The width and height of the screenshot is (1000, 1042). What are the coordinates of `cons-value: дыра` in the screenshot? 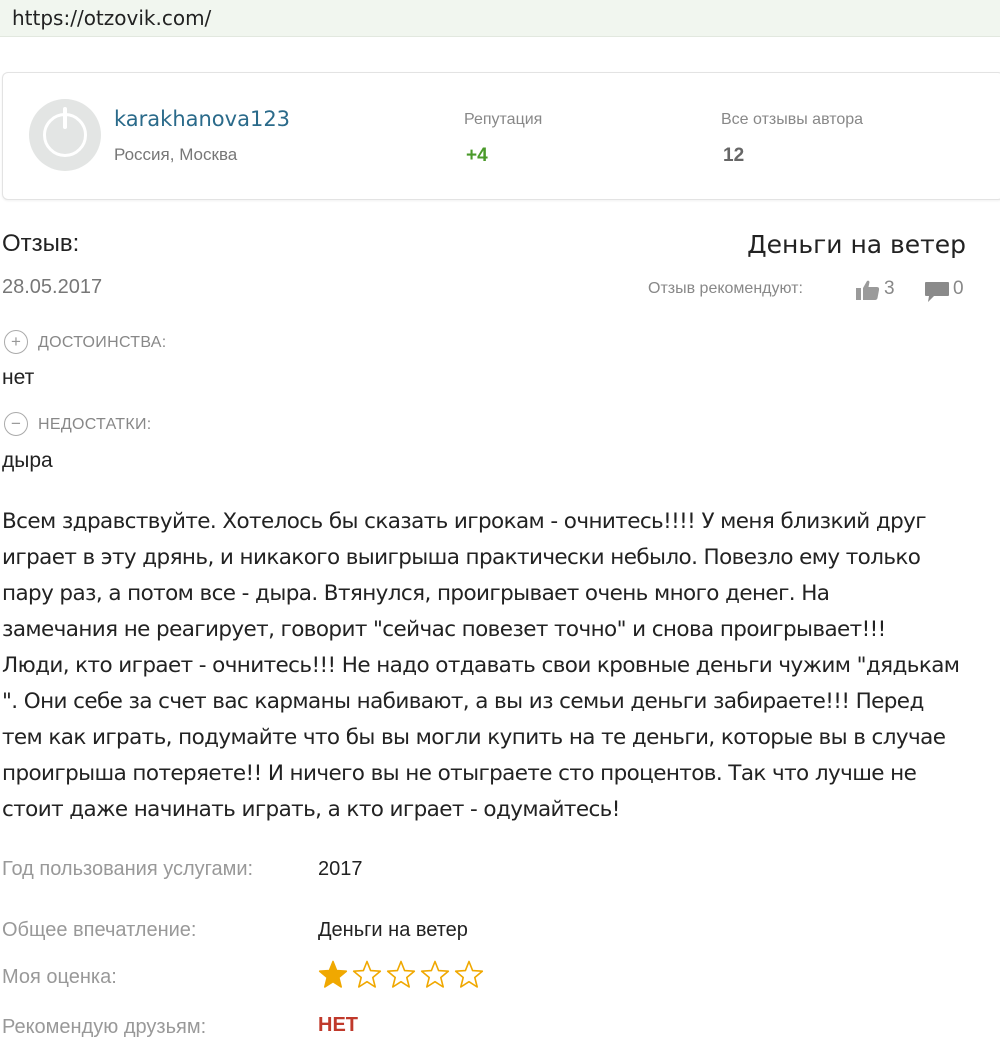 It's located at (27, 460).